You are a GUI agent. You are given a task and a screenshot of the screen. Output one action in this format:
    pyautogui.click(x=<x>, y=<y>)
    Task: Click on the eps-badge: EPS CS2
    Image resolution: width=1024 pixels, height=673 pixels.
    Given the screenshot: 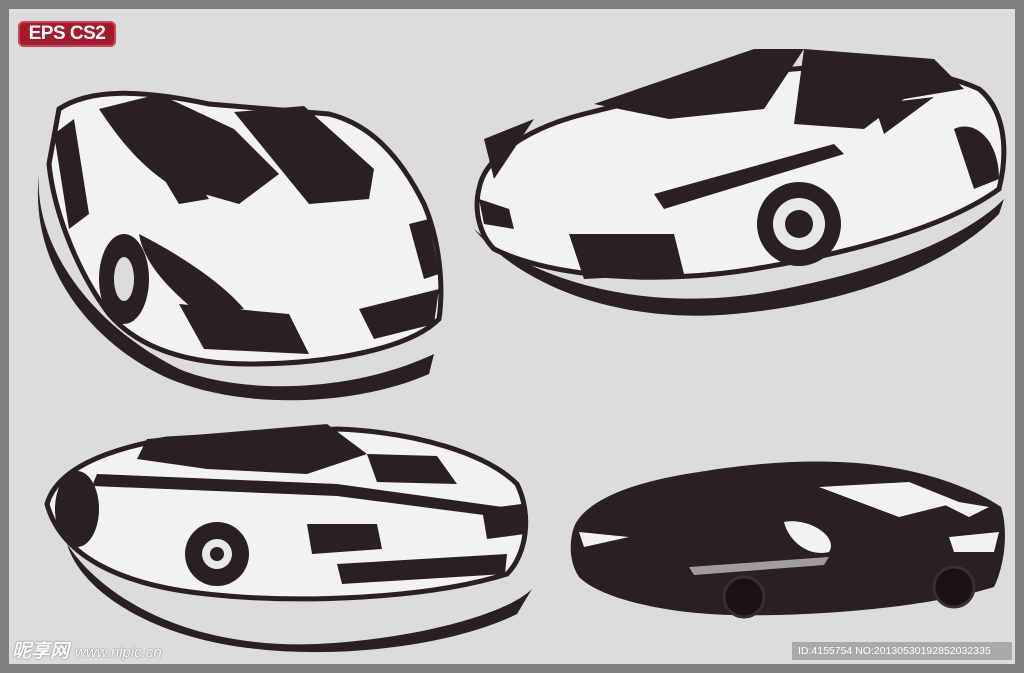 What is the action you would take?
    pyautogui.click(x=67, y=34)
    